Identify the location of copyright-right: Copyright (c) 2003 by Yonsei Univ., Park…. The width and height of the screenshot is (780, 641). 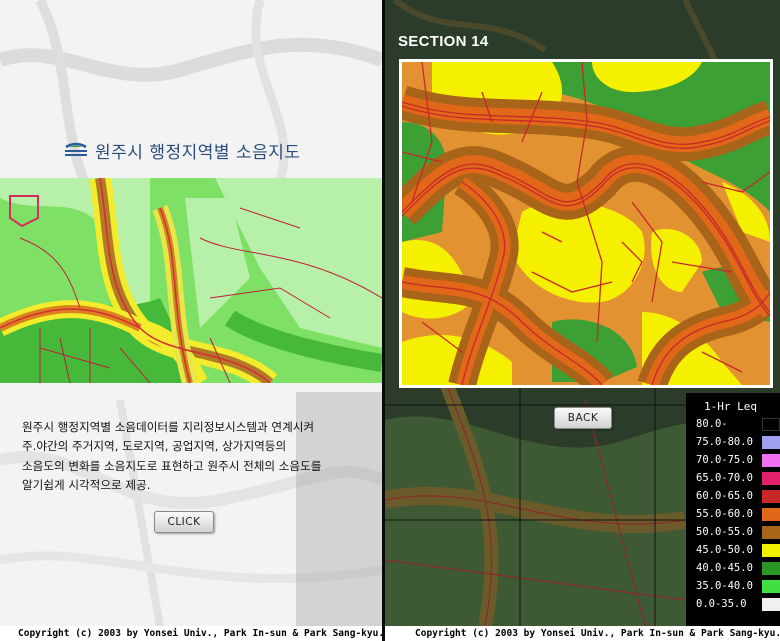
(582, 633).